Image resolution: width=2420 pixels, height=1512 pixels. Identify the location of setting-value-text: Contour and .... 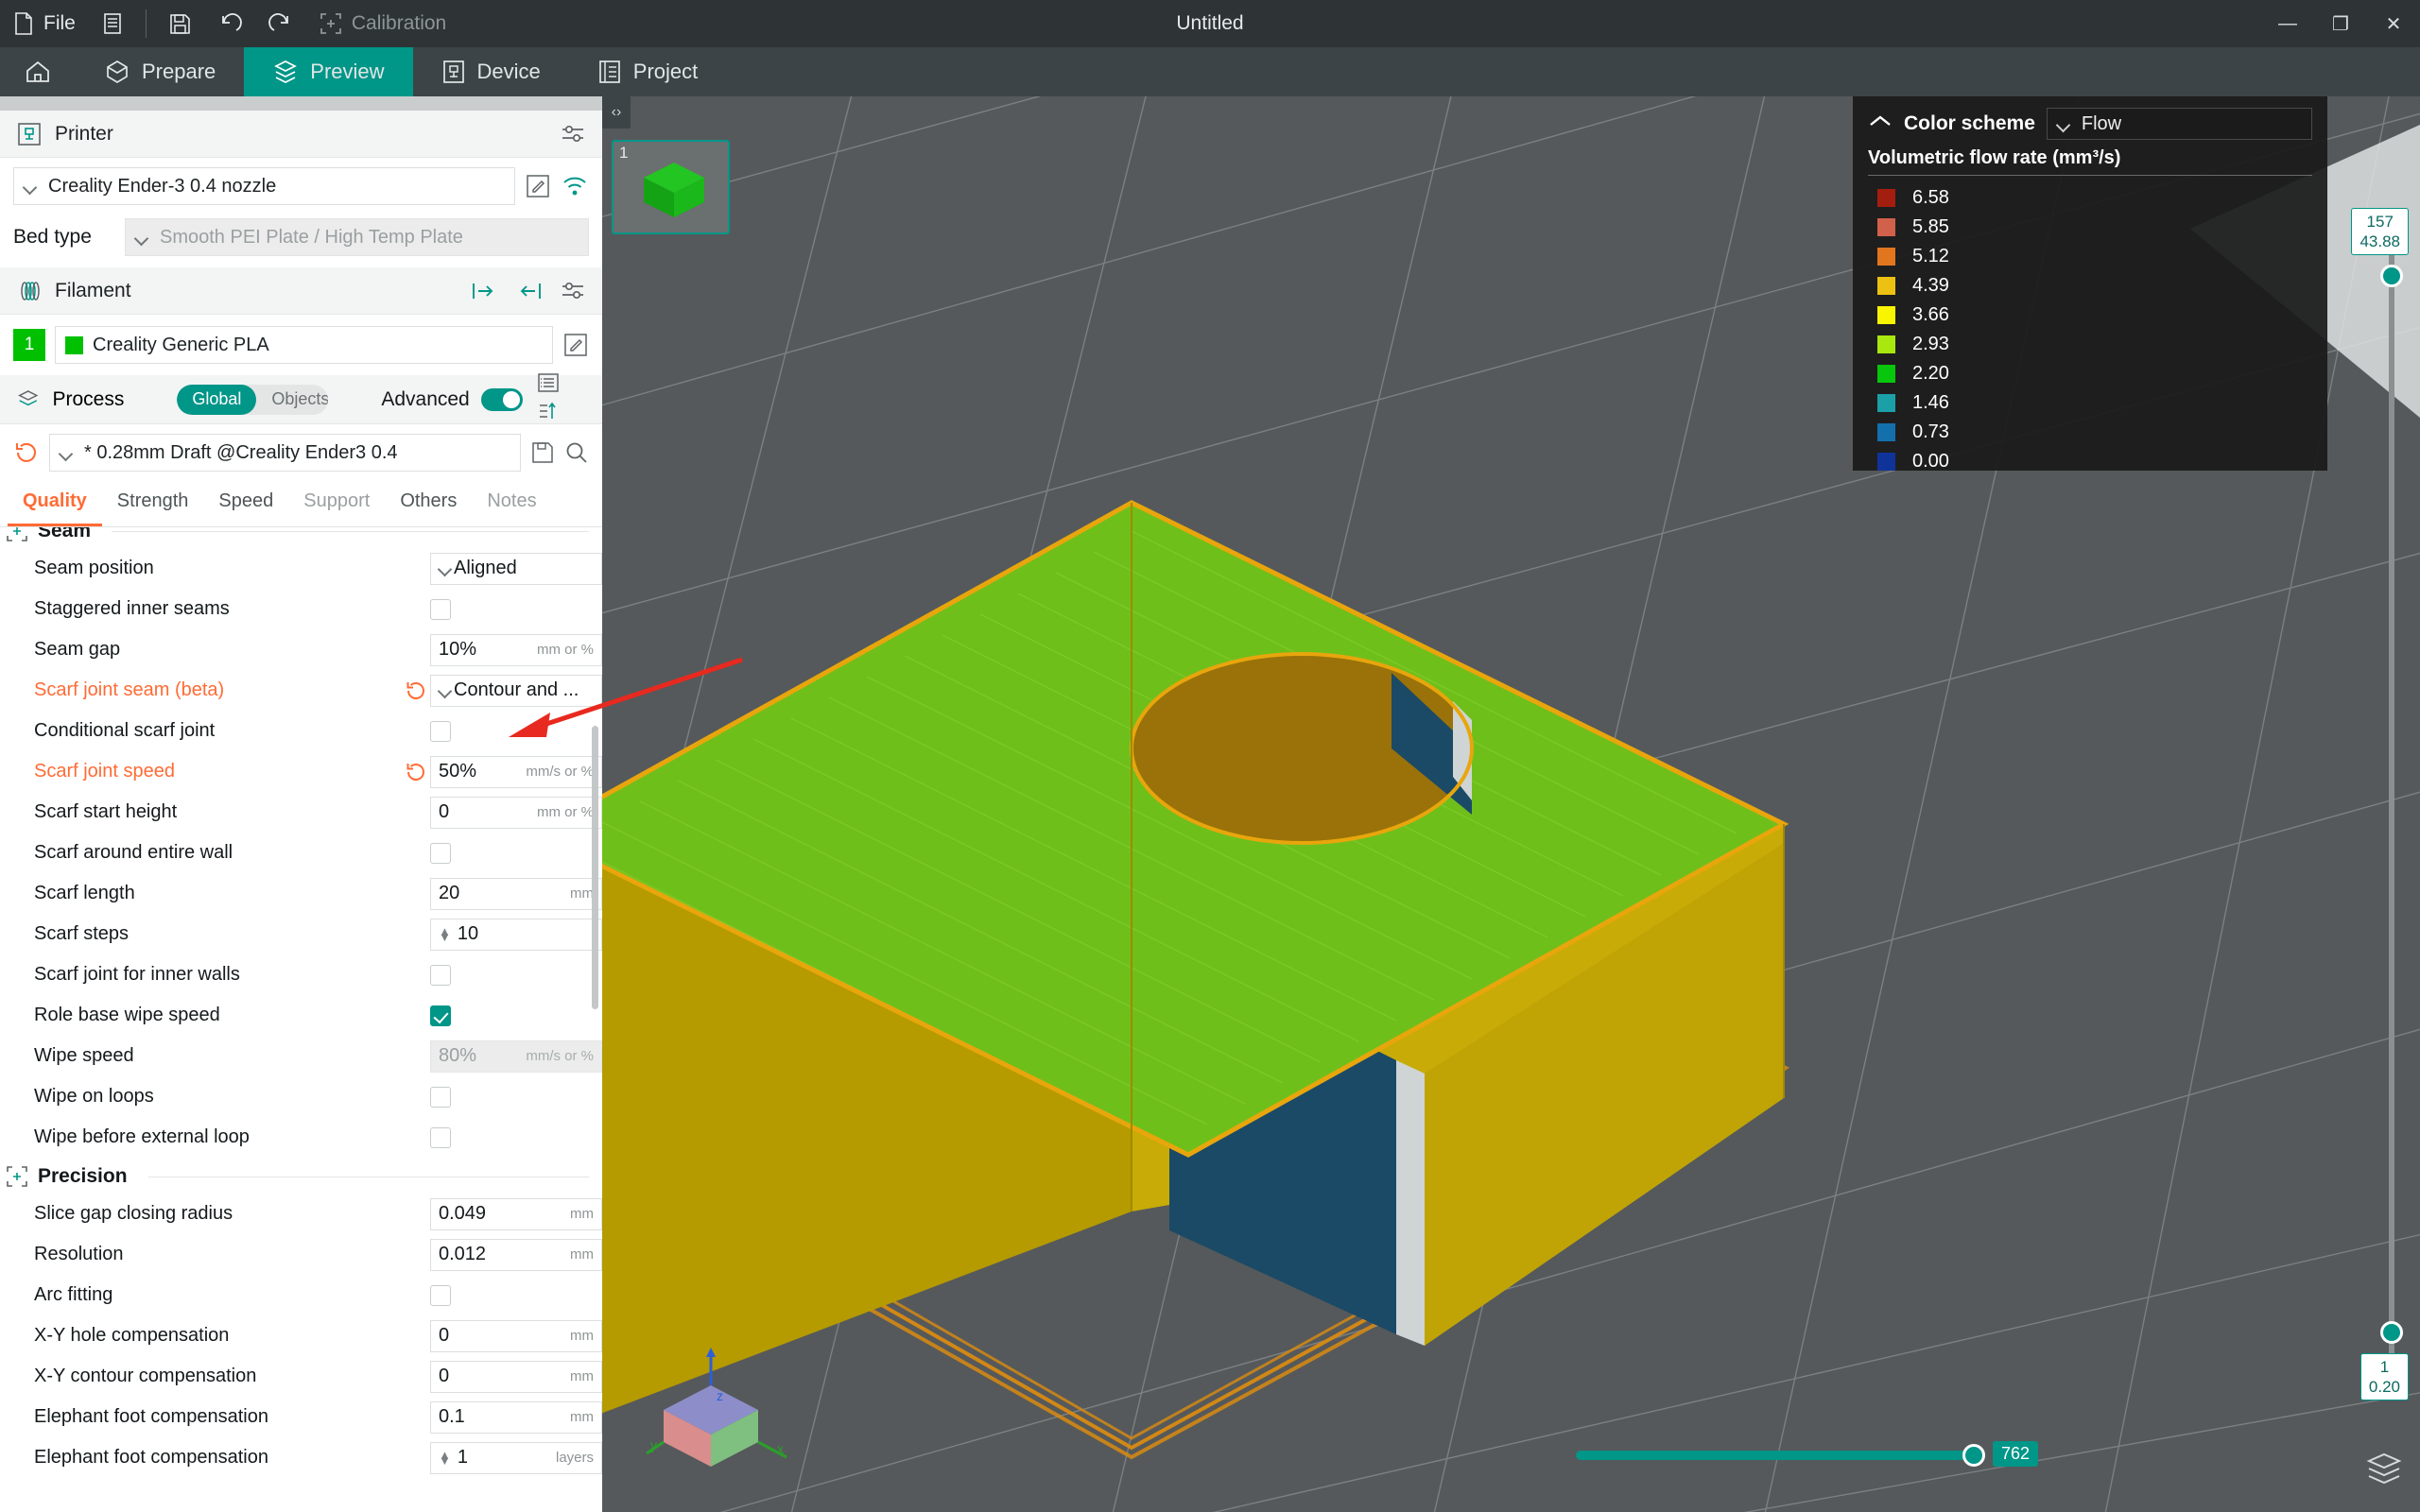
(516, 689).